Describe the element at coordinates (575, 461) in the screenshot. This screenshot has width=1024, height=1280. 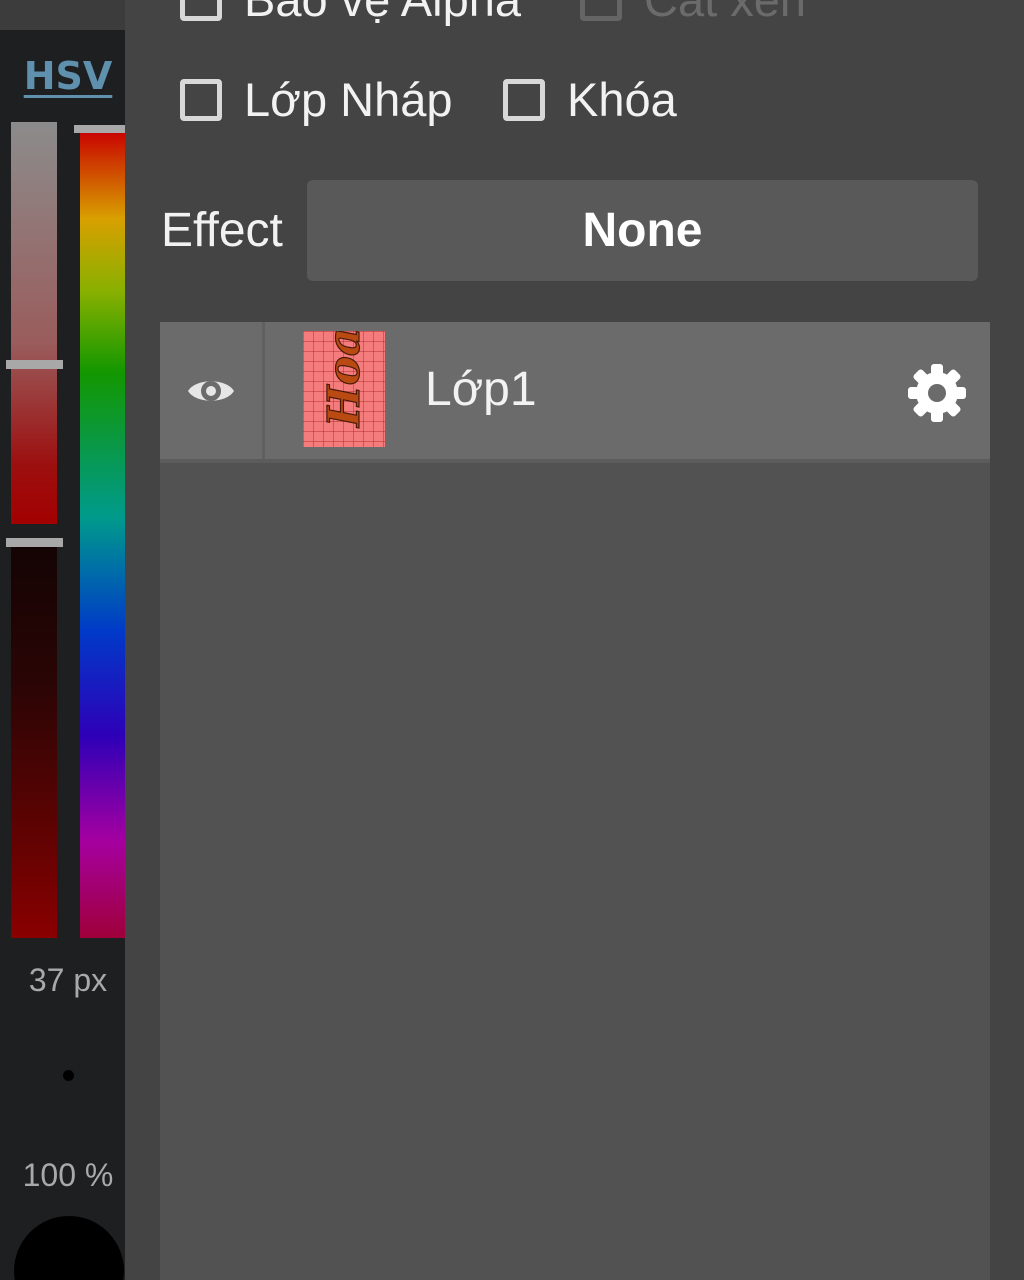
I see `layer-row-divider` at that location.